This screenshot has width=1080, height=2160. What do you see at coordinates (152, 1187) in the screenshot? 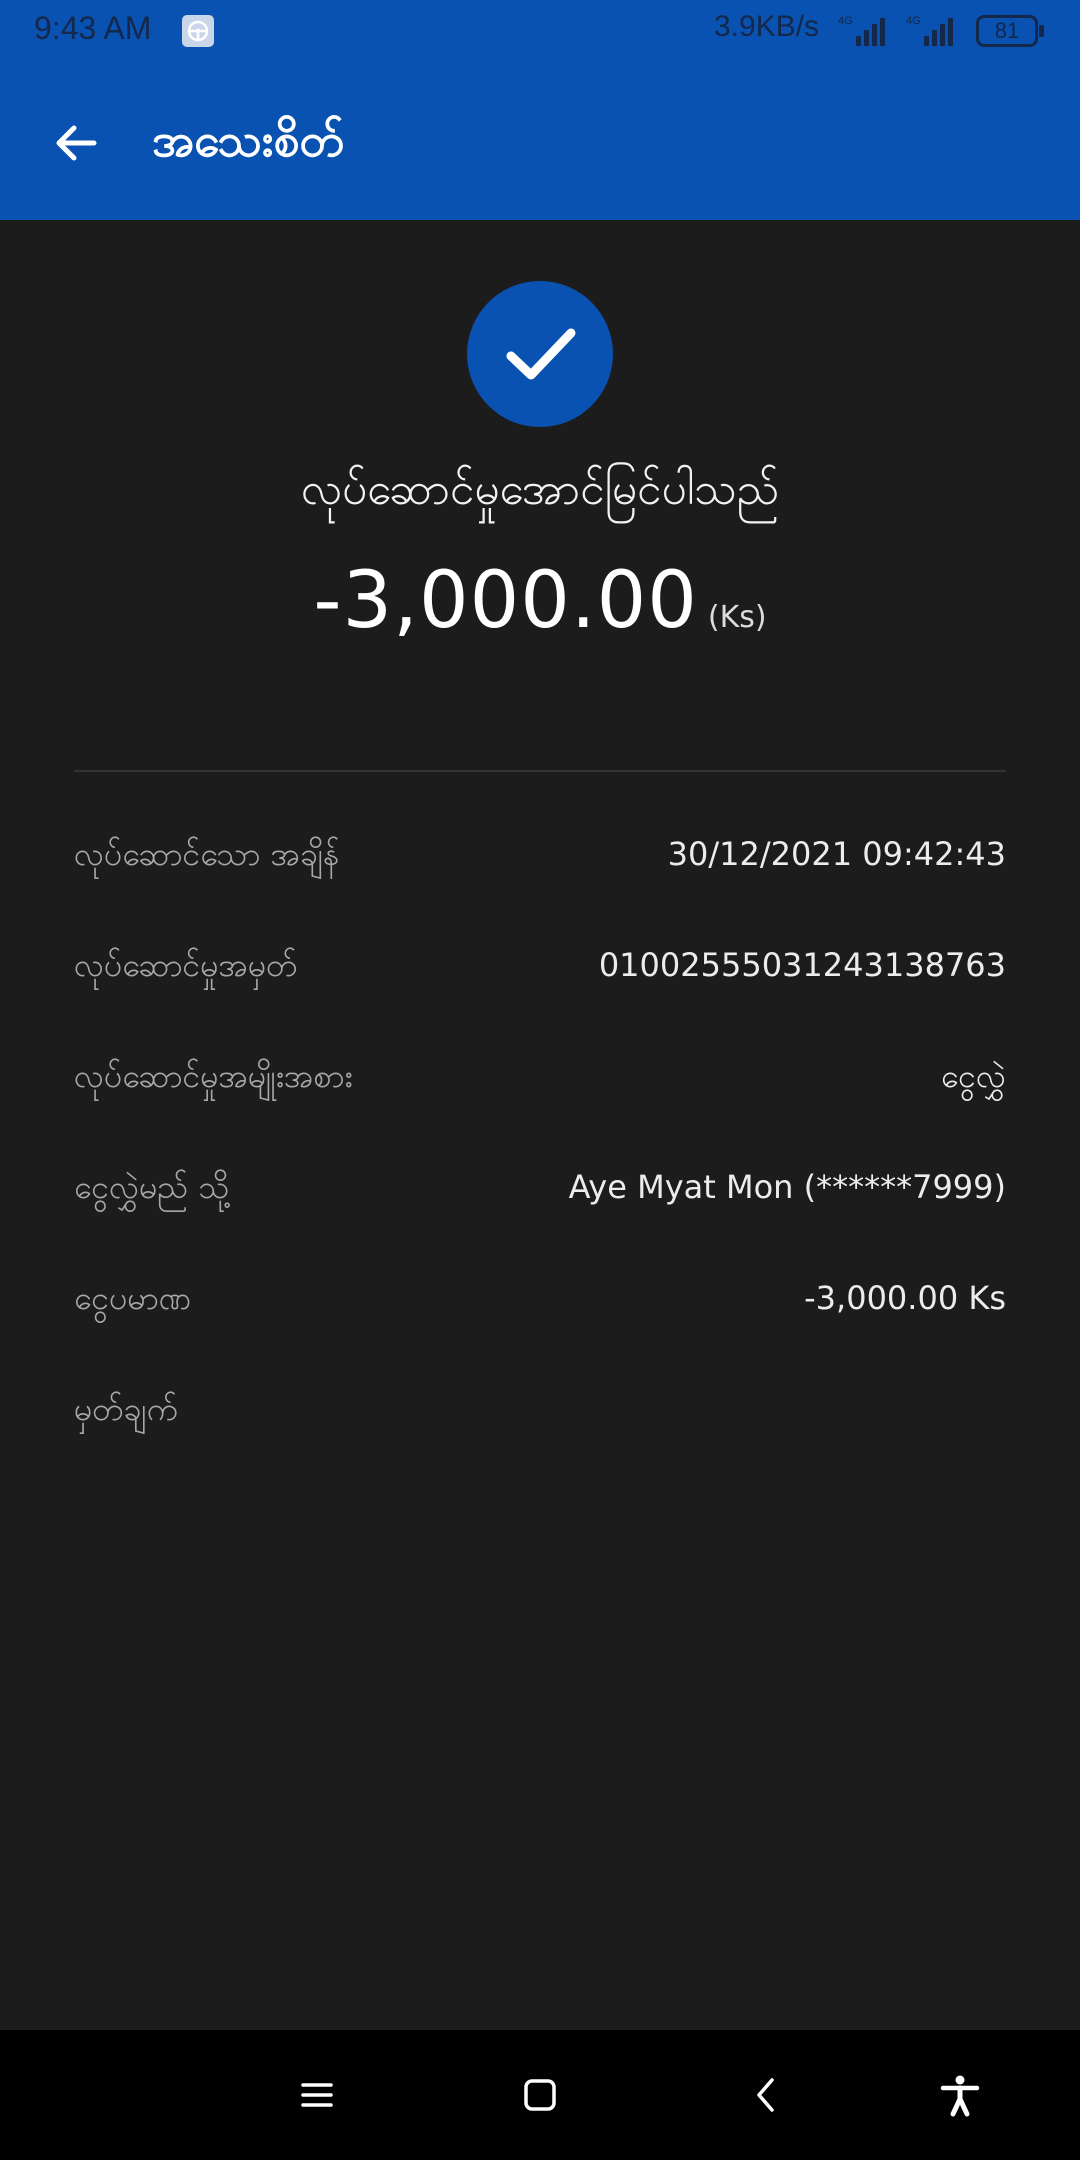
I see `detail-label: ငွေလွှဲမည် သို့` at bounding box center [152, 1187].